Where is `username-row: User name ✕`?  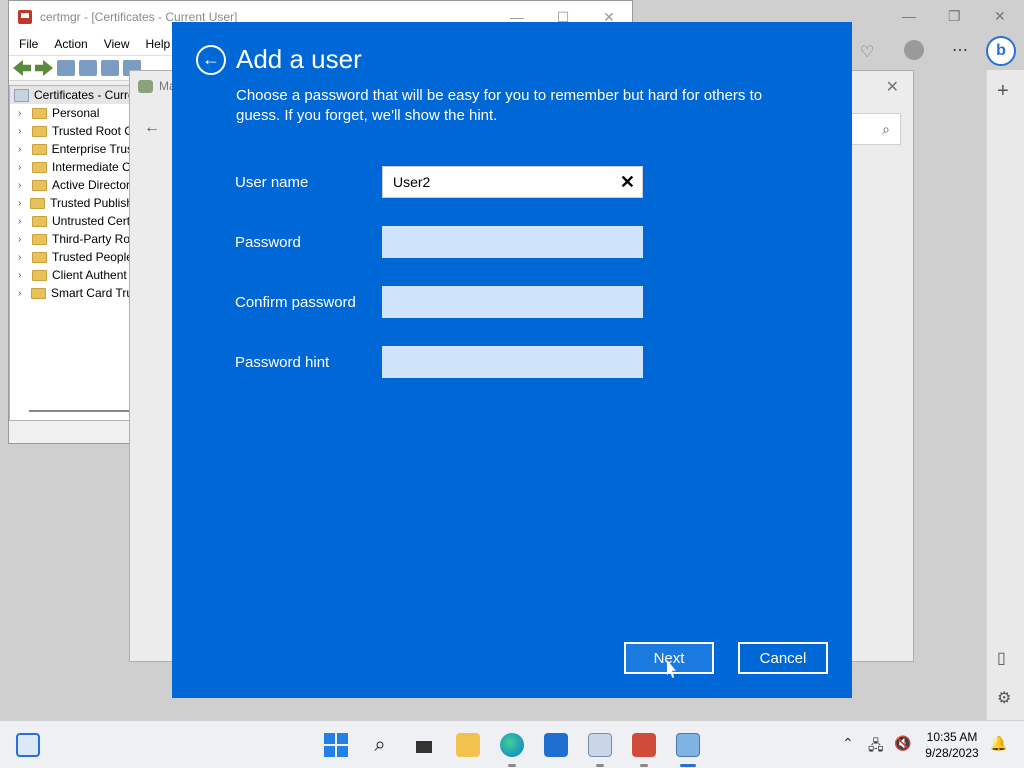
username-row: User name ✕ is located at coordinates (439, 182).